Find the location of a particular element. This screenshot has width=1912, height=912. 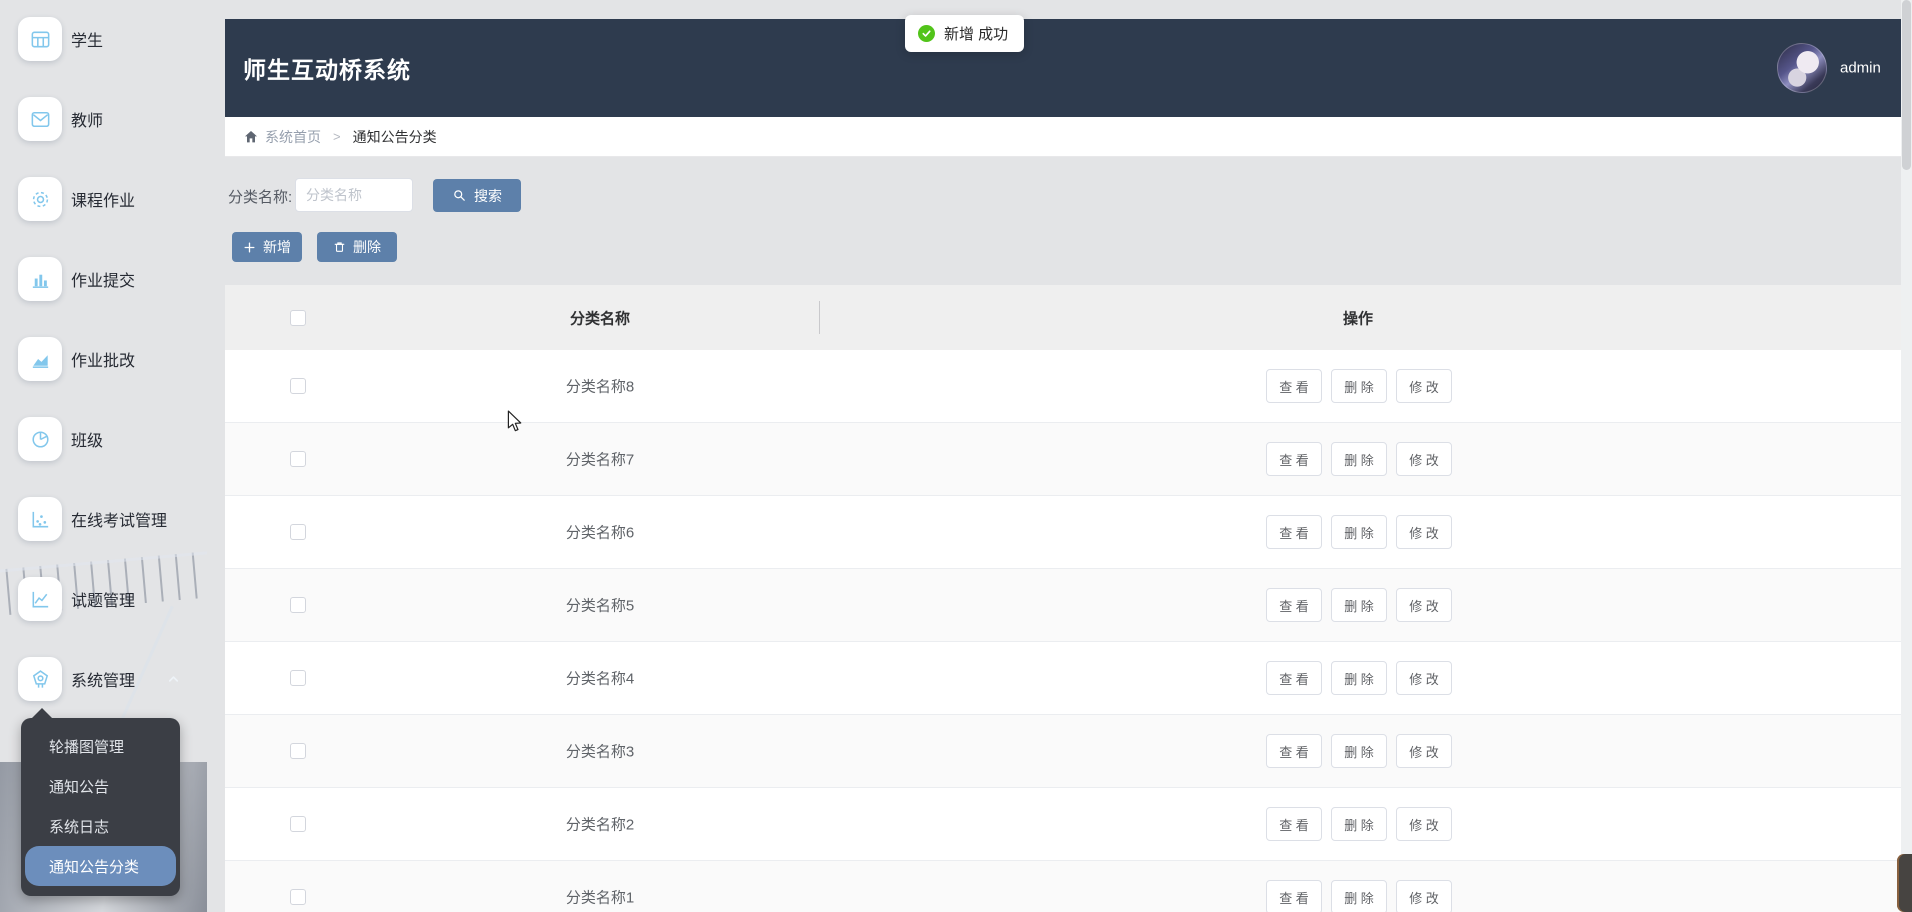

sidebar-item-label: 作业批改 is located at coordinates (103, 361).